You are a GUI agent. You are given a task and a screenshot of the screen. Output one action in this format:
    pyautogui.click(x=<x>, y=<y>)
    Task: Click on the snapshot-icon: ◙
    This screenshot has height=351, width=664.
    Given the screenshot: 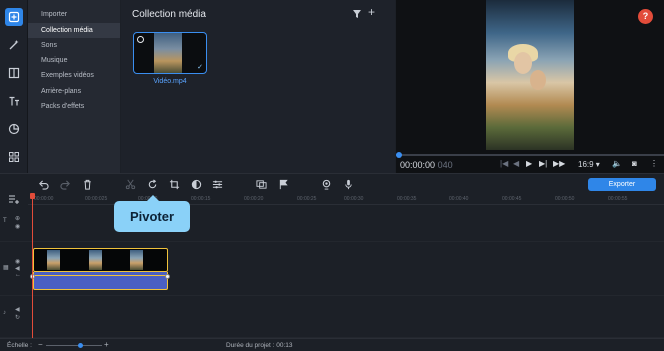 What is the action you would take?
    pyautogui.click(x=634, y=163)
    